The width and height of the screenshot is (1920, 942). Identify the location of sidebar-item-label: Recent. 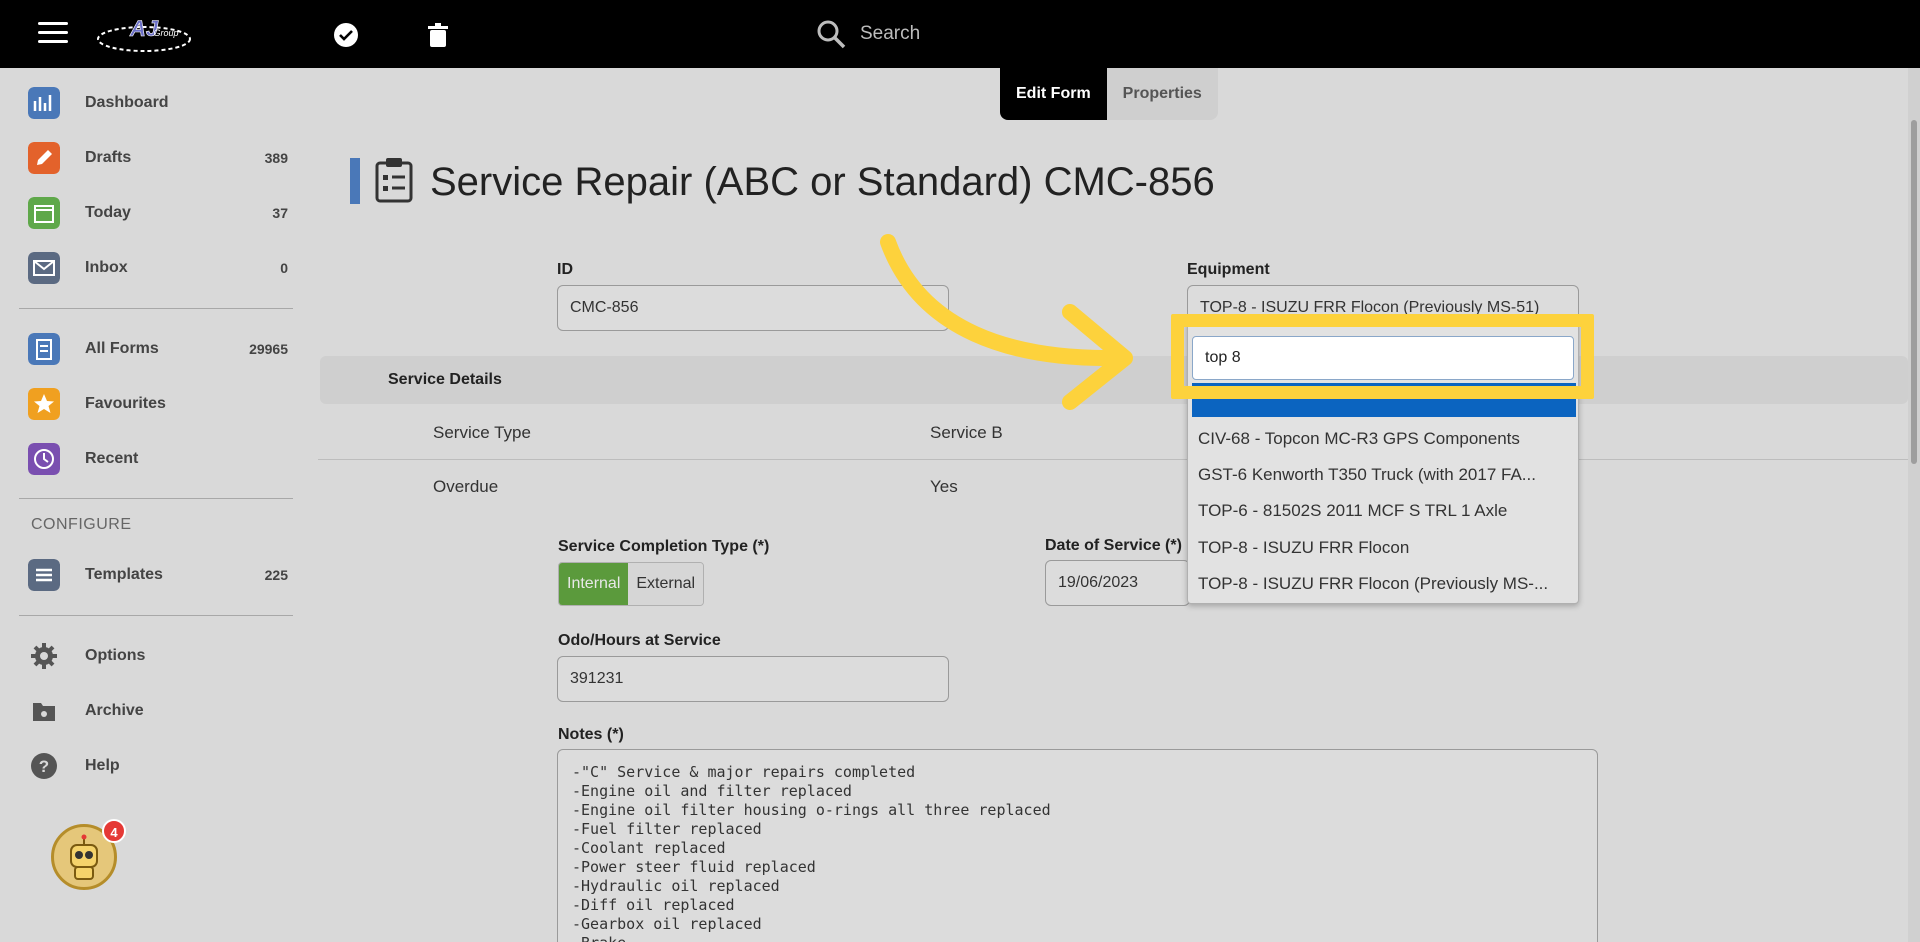
(112, 458).